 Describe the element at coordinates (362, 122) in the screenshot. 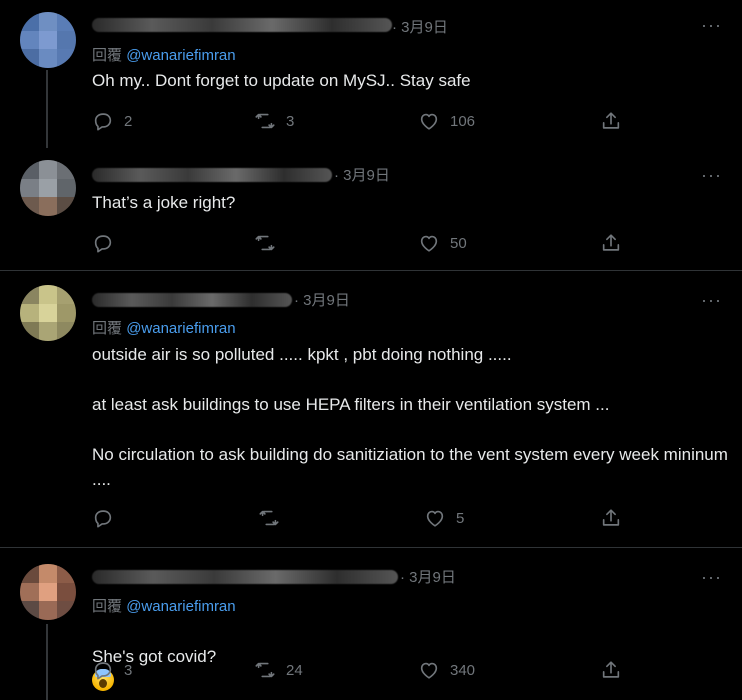

I see `tweet-actions: 2 3 106` at that location.